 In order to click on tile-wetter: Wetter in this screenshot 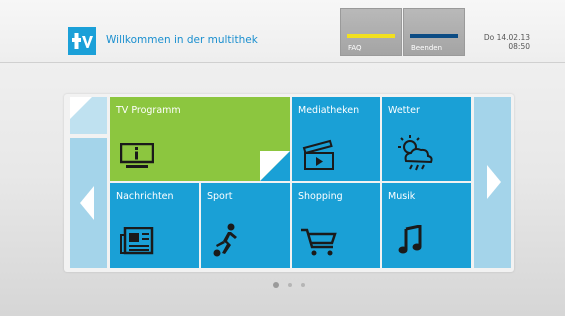, I will do `click(426, 139)`.